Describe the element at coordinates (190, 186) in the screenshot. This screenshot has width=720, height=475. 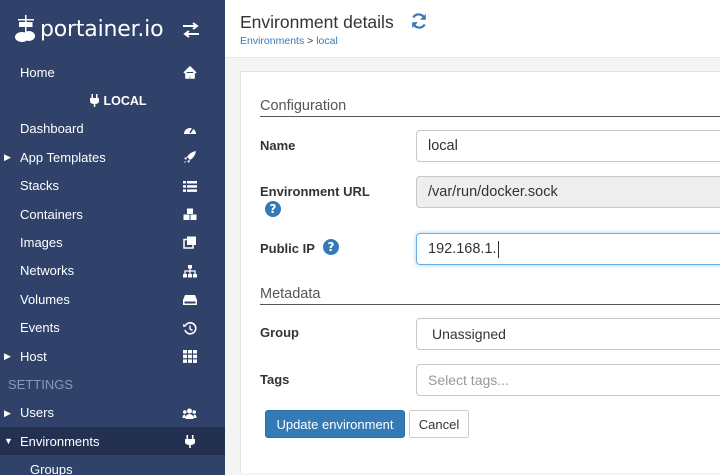
I see `list-icon` at that location.